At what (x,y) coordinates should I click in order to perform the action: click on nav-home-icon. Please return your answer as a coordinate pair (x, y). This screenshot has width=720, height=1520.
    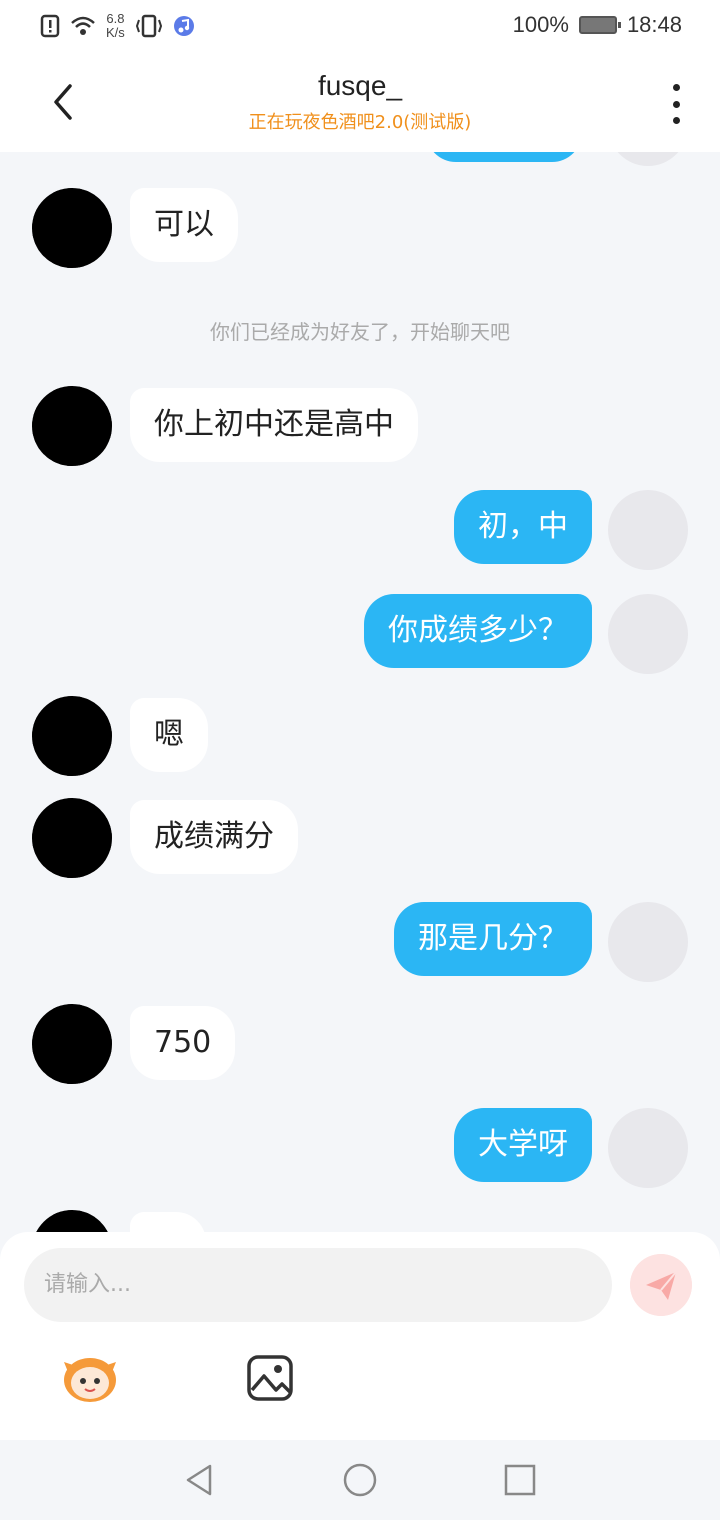
    Looking at the image, I should click on (360, 1480).